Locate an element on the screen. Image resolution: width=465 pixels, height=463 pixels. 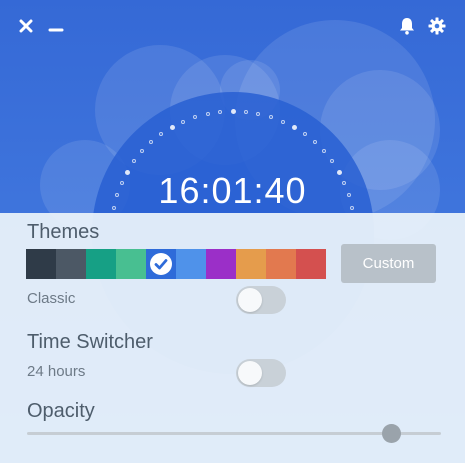
opacity-slider-track is located at coordinates (234, 433).